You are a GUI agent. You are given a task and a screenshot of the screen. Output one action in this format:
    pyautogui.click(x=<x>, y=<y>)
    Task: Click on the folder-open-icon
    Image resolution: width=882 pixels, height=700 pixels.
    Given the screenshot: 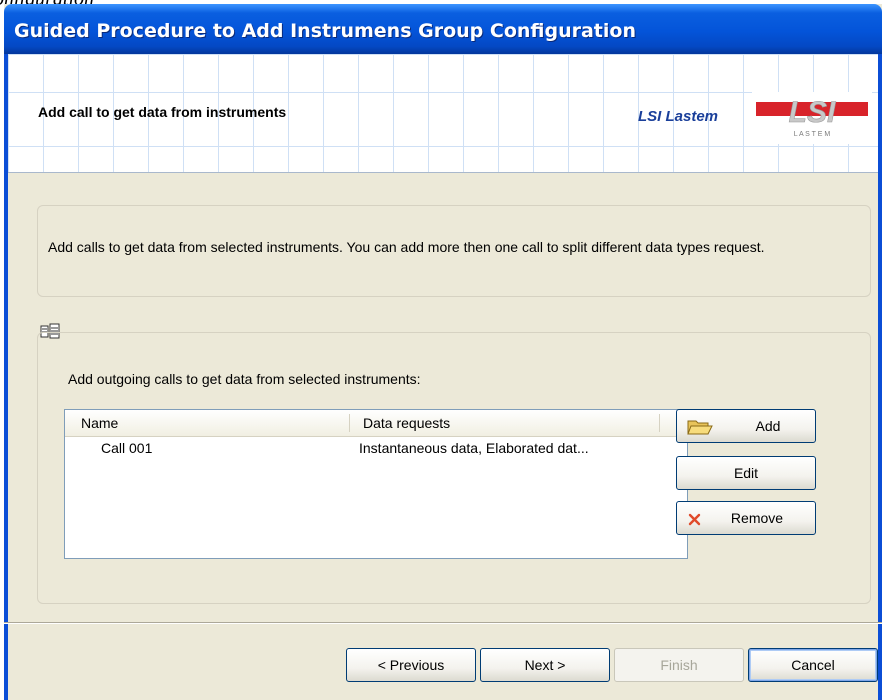 What is the action you would take?
    pyautogui.click(x=700, y=427)
    